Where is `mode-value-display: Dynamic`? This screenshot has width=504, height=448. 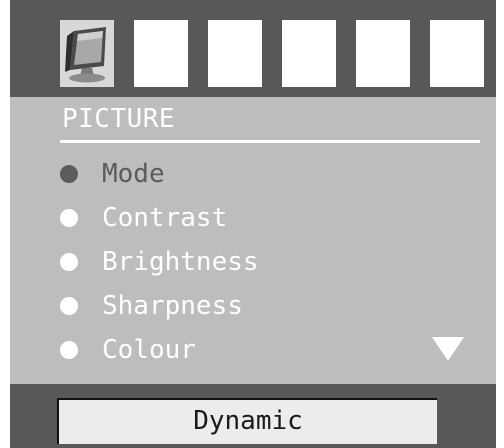
mode-value-display: Dynamic is located at coordinates (247, 421).